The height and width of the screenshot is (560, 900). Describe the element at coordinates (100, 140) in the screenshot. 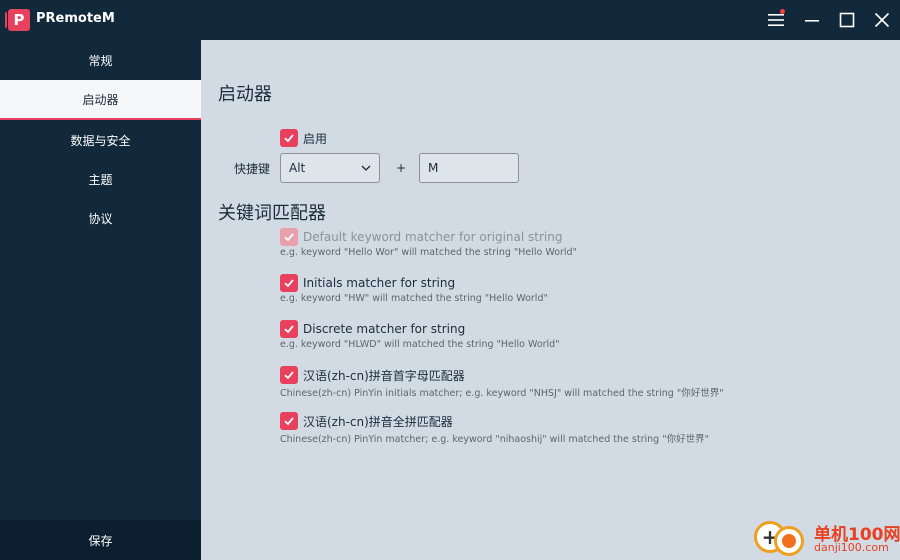

I see `sidebar-item-data-security: 数据与安全` at that location.